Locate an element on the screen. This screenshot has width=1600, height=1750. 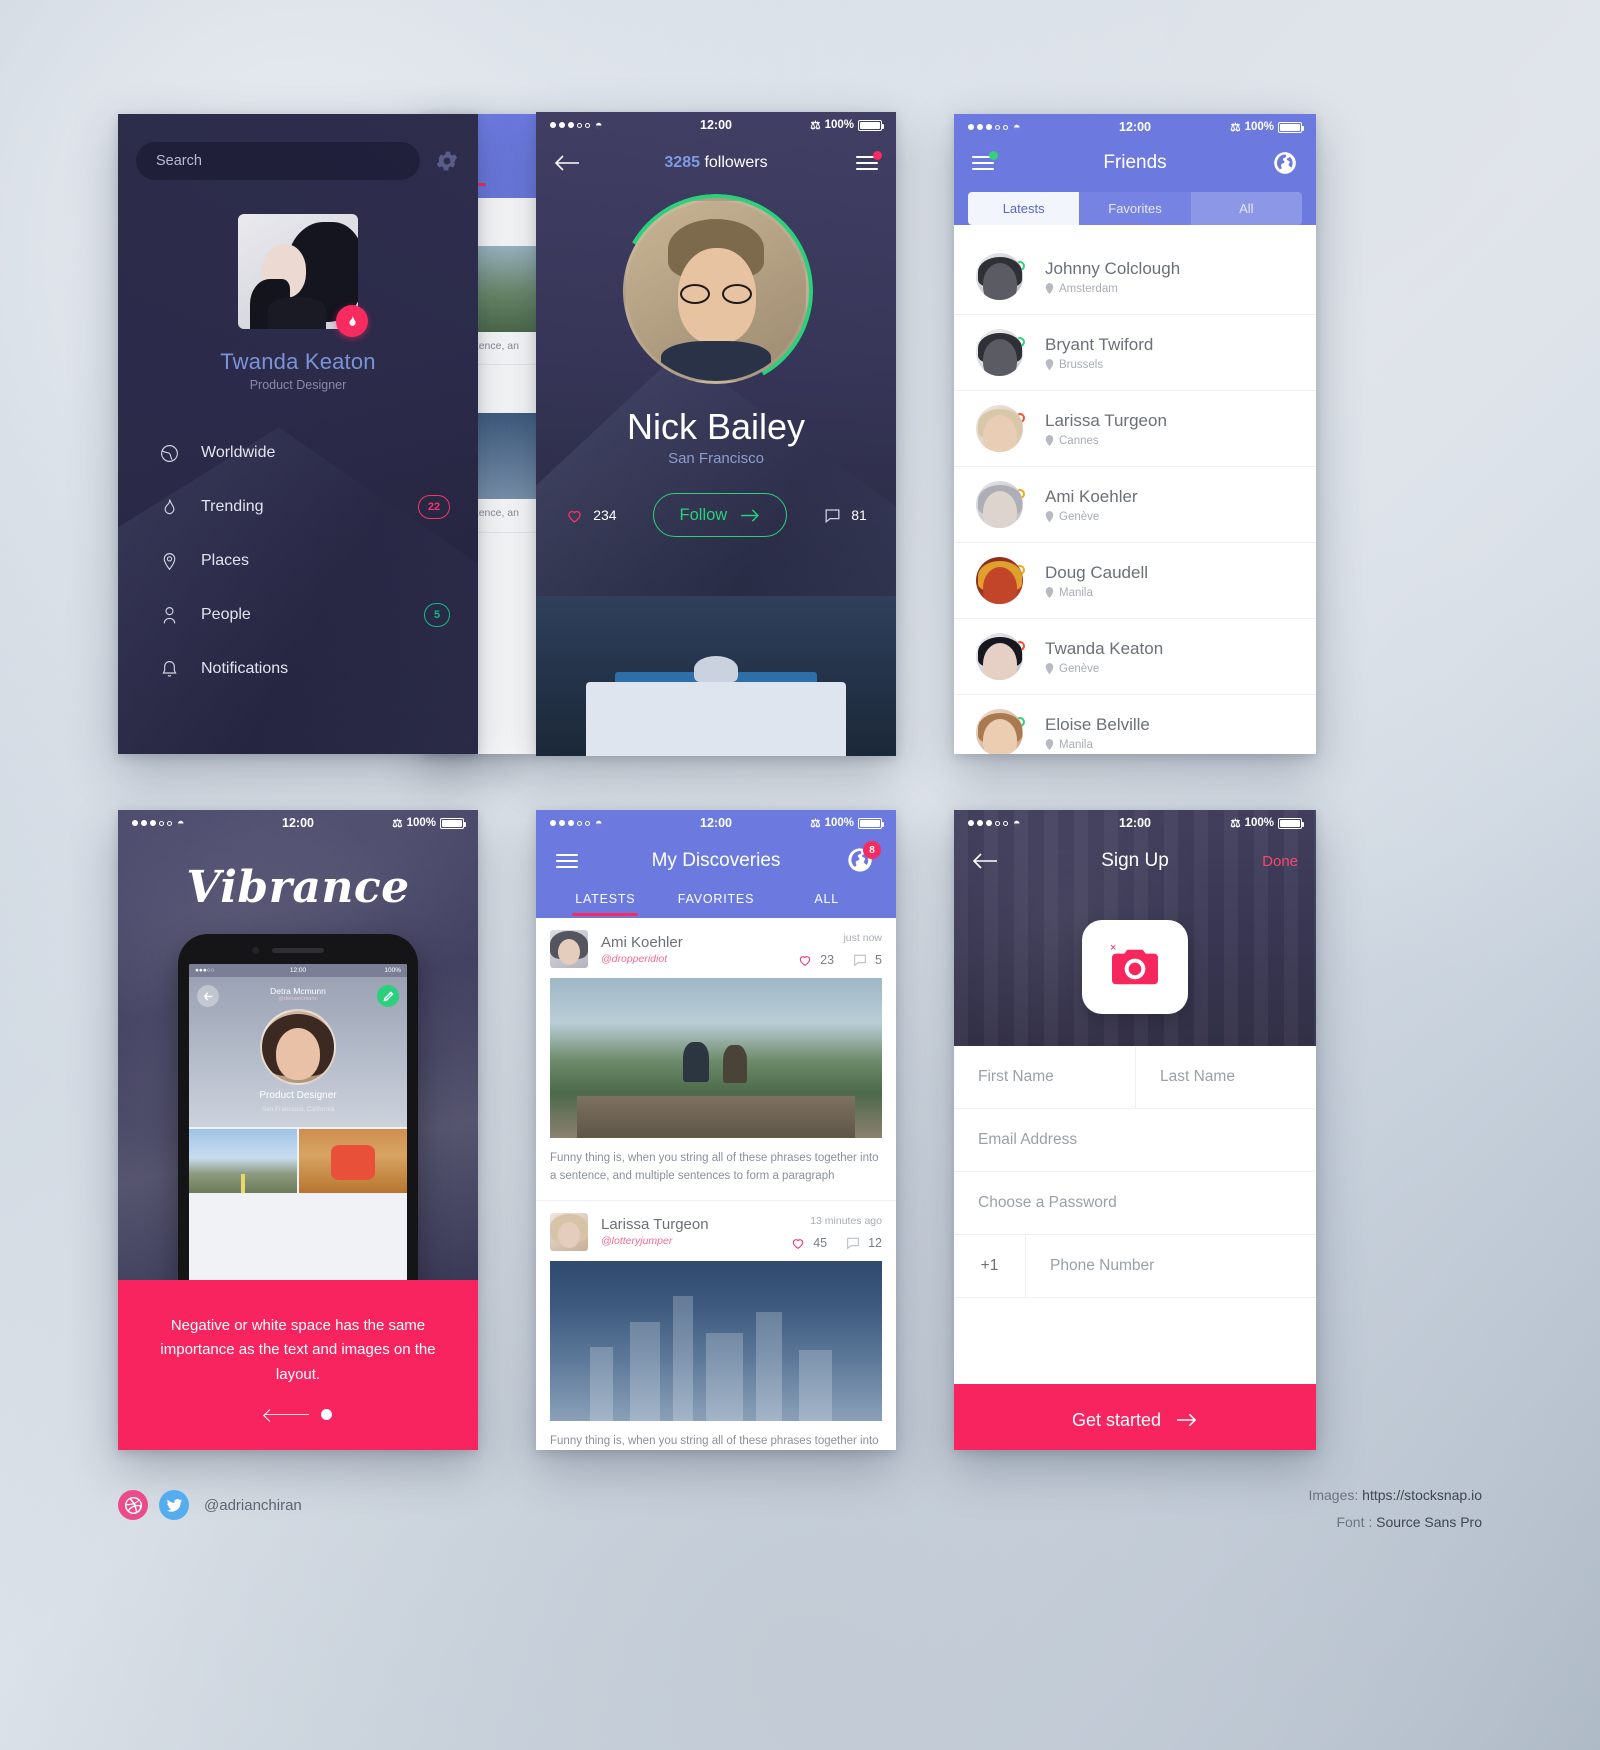
profile-avatar is located at coordinates (303, 275).